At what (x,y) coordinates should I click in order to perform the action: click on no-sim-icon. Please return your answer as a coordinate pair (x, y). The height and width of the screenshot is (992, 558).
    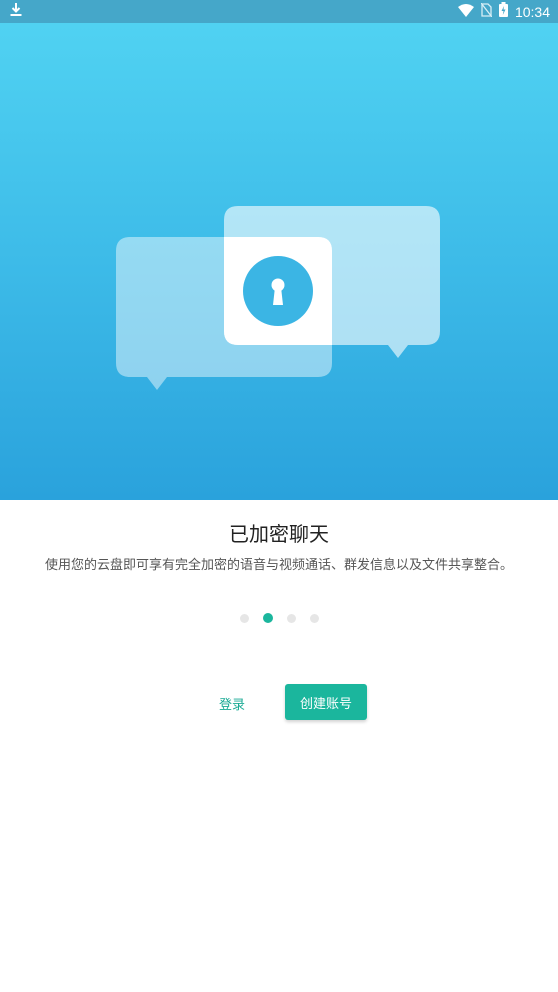
    Looking at the image, I should click on (486, 11).